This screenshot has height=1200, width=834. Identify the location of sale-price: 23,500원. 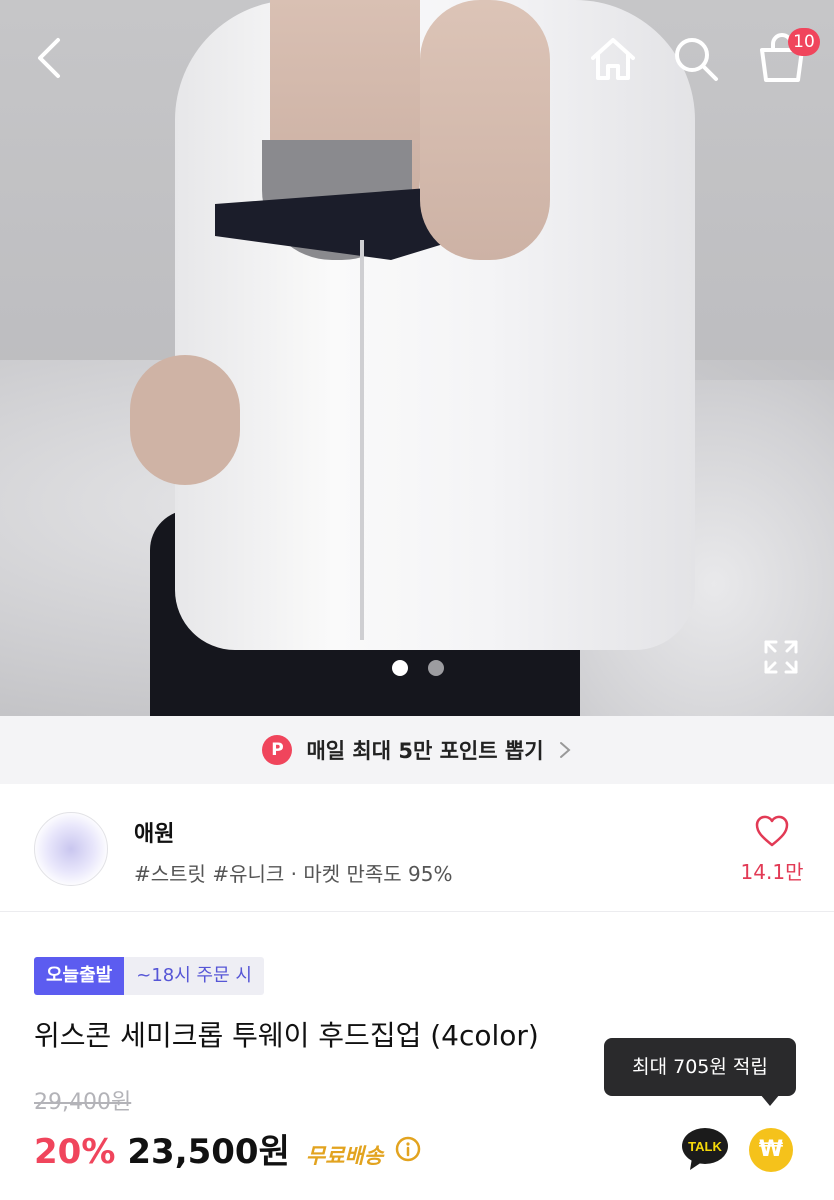
(208, 1152).